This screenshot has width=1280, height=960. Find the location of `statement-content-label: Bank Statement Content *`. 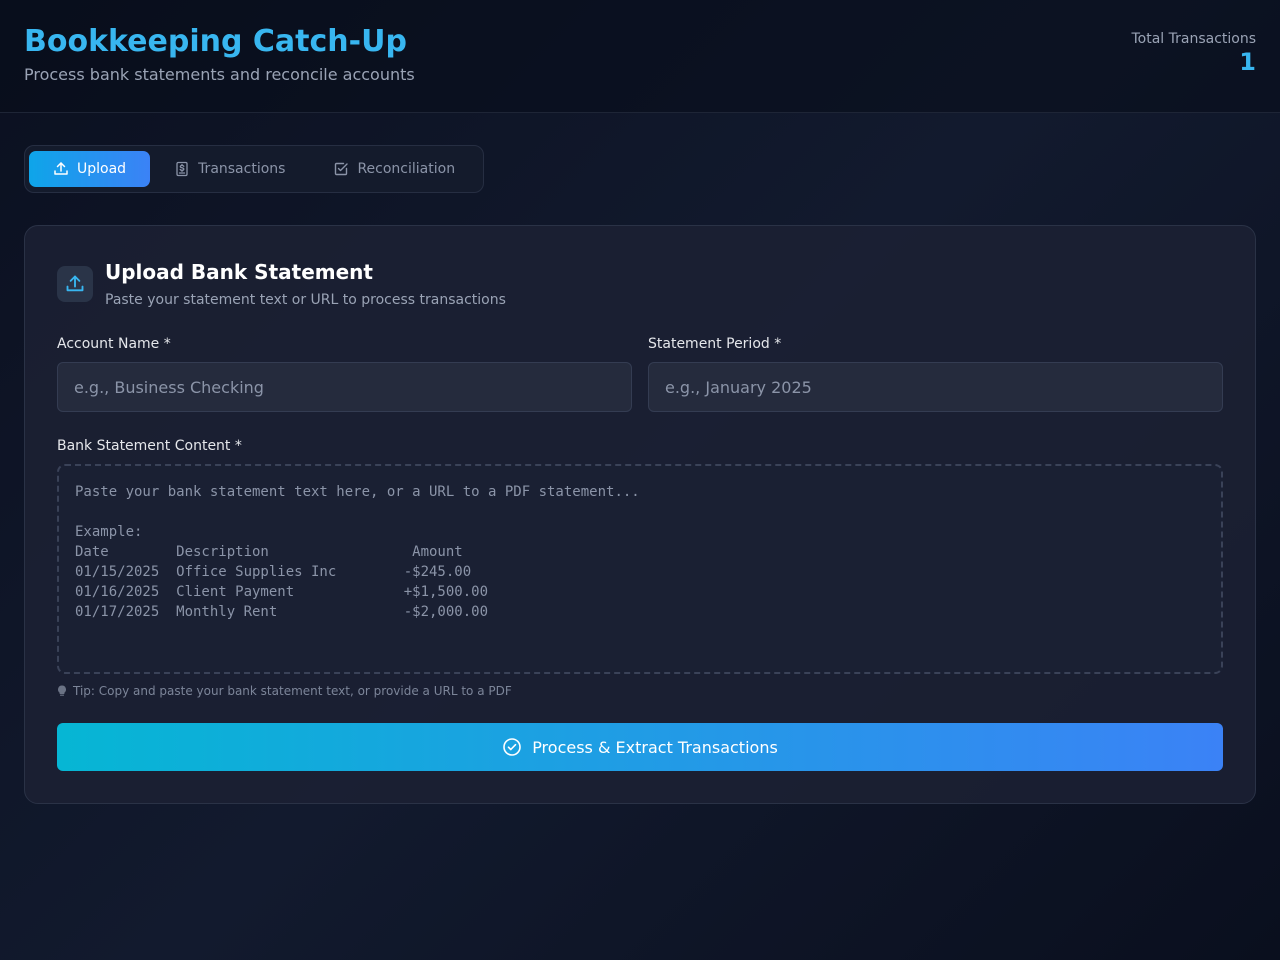

statement-content-label: Bank Statement Content * is located at coordinates (149, 446).